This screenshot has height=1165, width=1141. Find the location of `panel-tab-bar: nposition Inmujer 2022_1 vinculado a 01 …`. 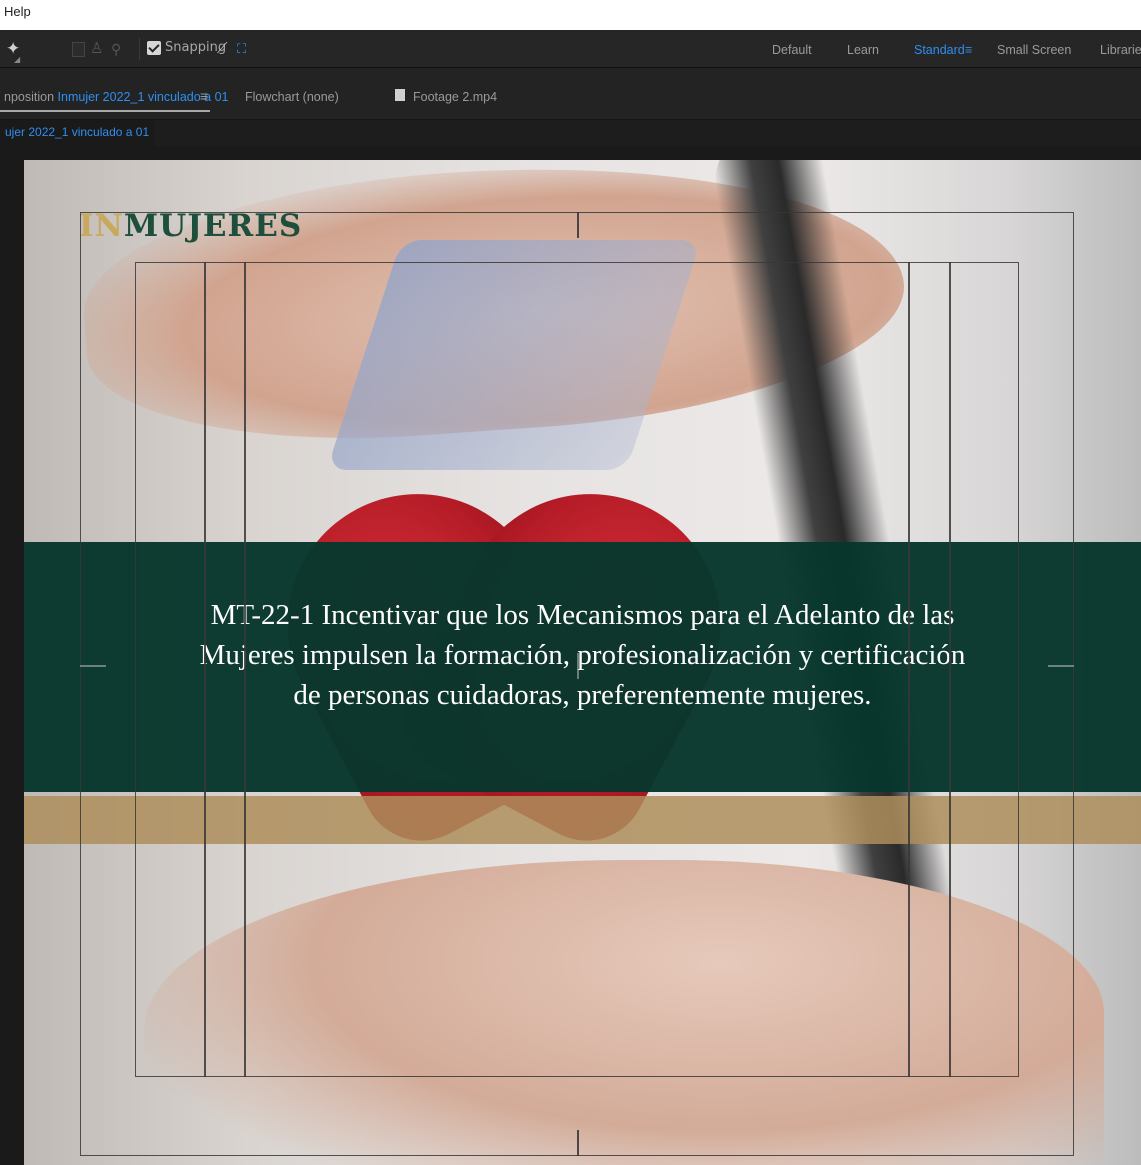

panel-tab-bar: nposition Inmujer 2022_1 vinculado a 01 … is located at coordinates (570, 94).